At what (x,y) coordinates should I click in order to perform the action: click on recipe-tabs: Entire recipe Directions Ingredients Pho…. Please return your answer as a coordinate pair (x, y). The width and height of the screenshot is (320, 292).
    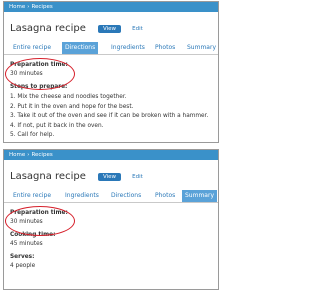
    Looking at the image, I should click on (111, 48).